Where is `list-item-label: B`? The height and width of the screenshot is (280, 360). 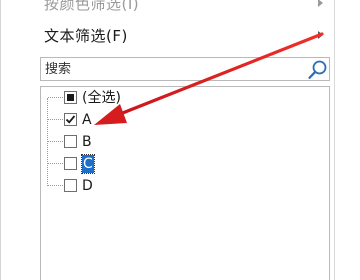 list-item-label: B is located at coordinates (87, 142).